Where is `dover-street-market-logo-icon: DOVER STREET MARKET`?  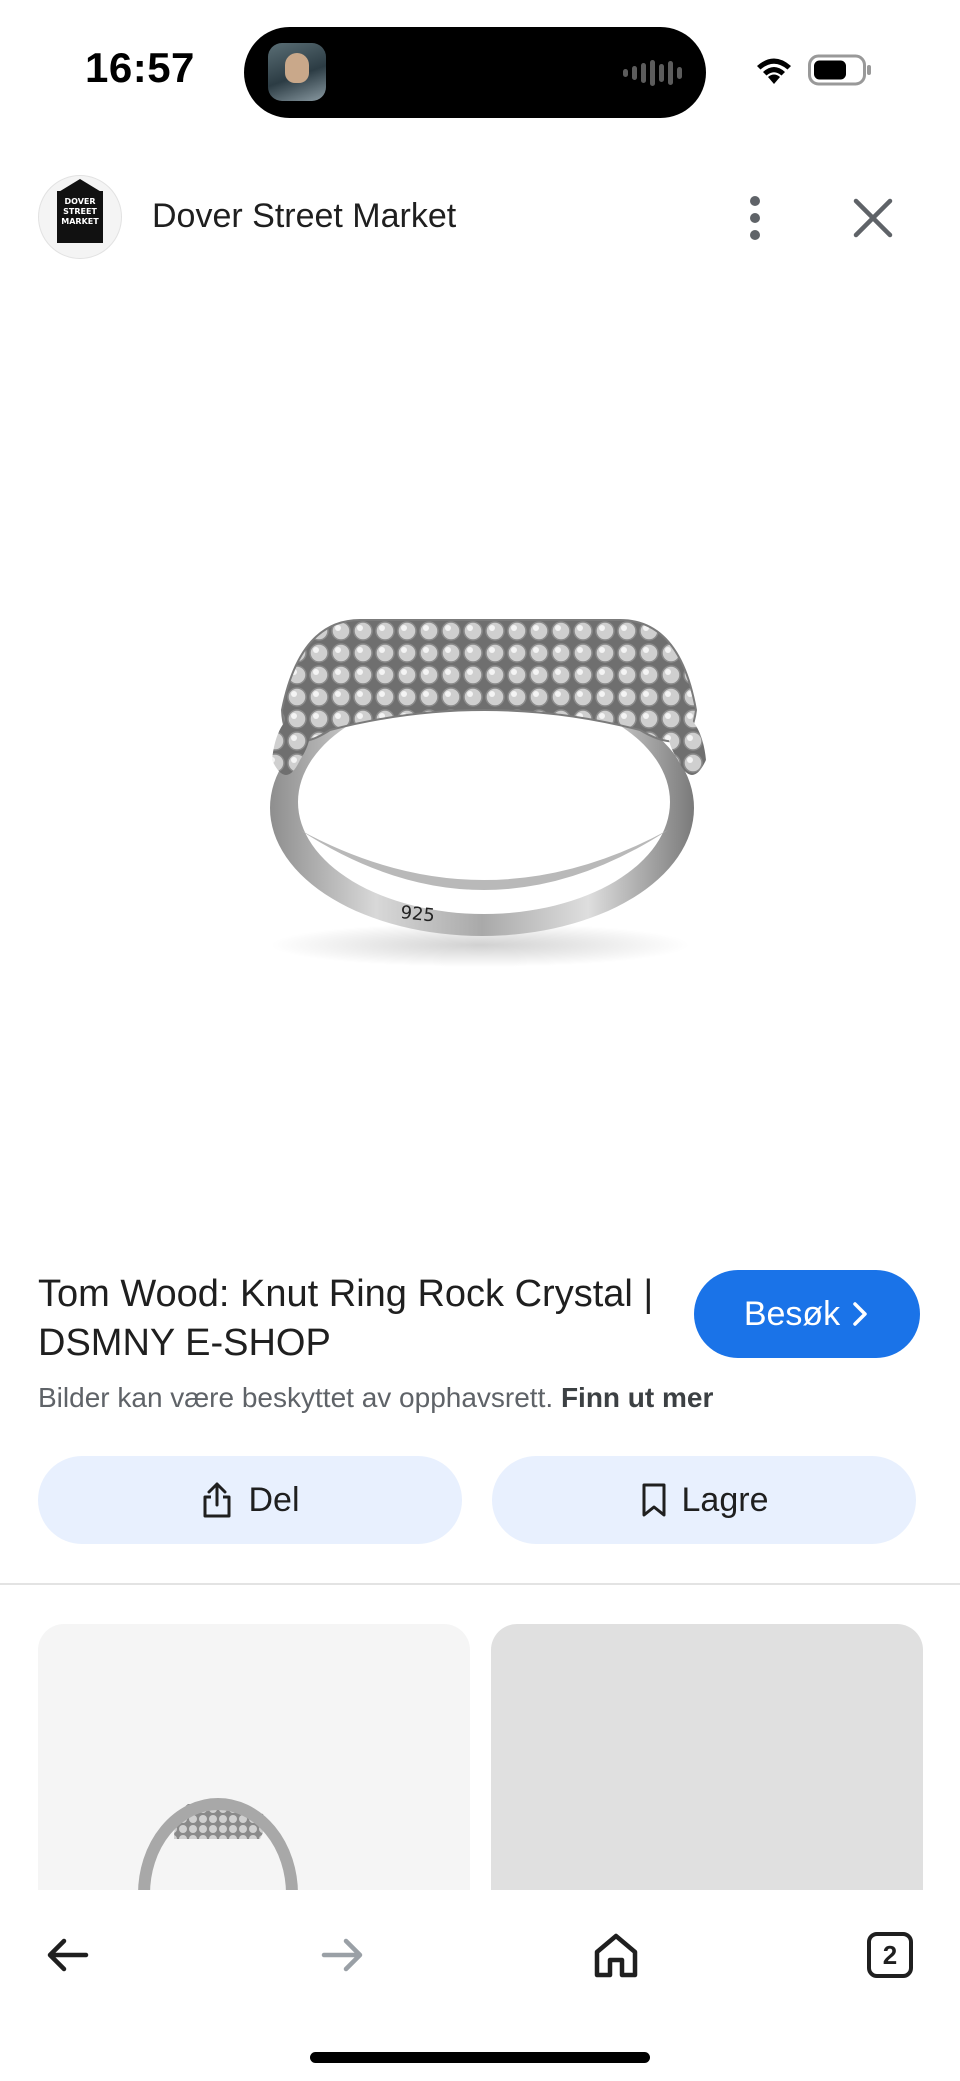
dover-street-market-logo-icon: DOVER STREET MARKET is located at coordinates (80, 211).